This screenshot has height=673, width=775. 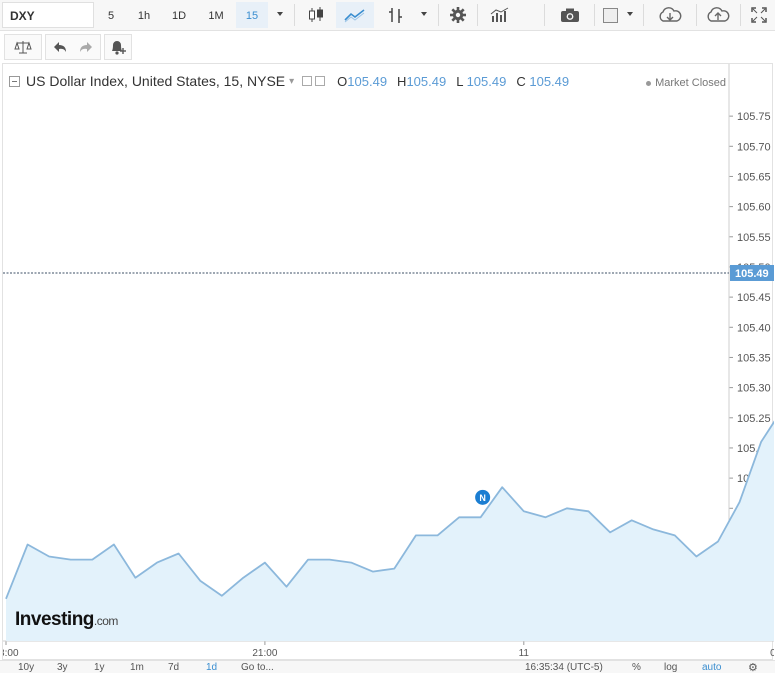 What do you see at coordinates (252, 15) in the screenshot?
I see `interval-15-button: 15` at bounding box center [252, 15].